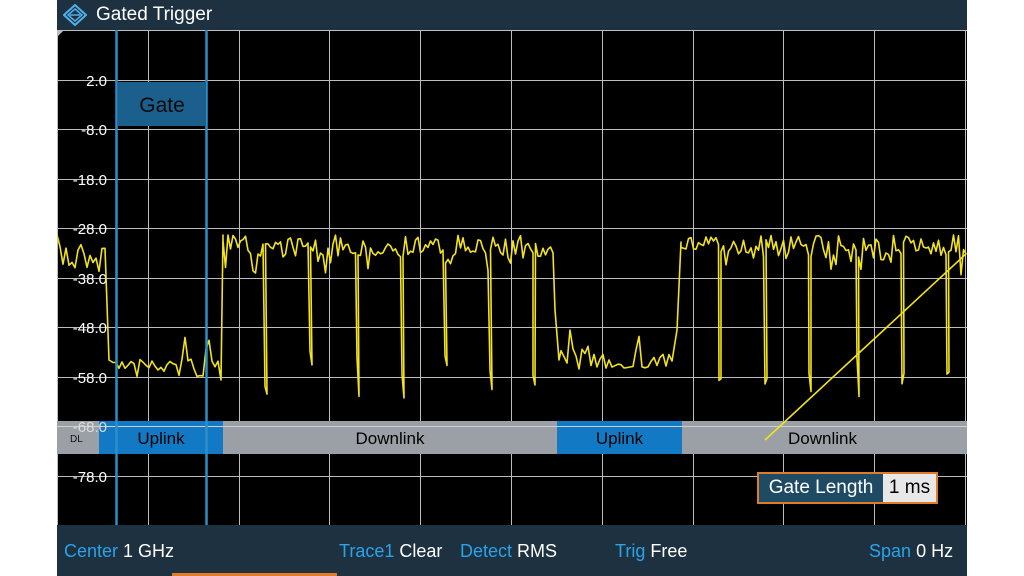 The height and width of the screenshot is (576, 1024). Describe the element at coordinates (90, 378) in the screenshot. I see `y-tick-label: -58.0` at that location.